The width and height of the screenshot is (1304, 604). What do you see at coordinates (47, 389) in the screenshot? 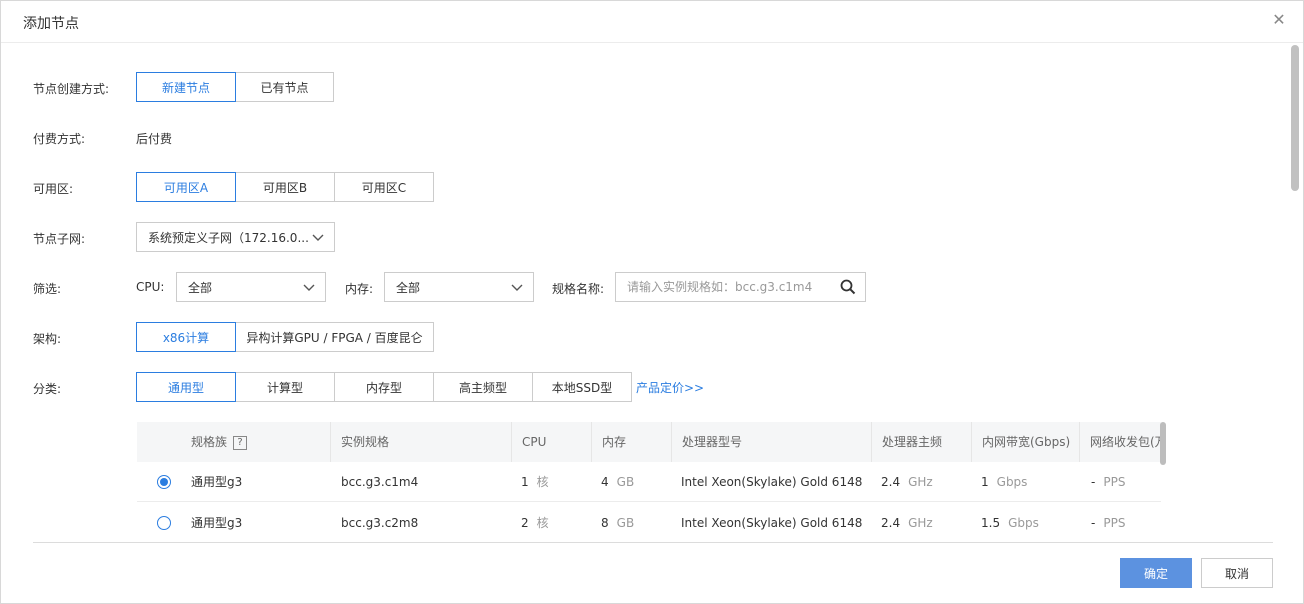
I see `category-label: 分类:` at bounding box center [47, 389].